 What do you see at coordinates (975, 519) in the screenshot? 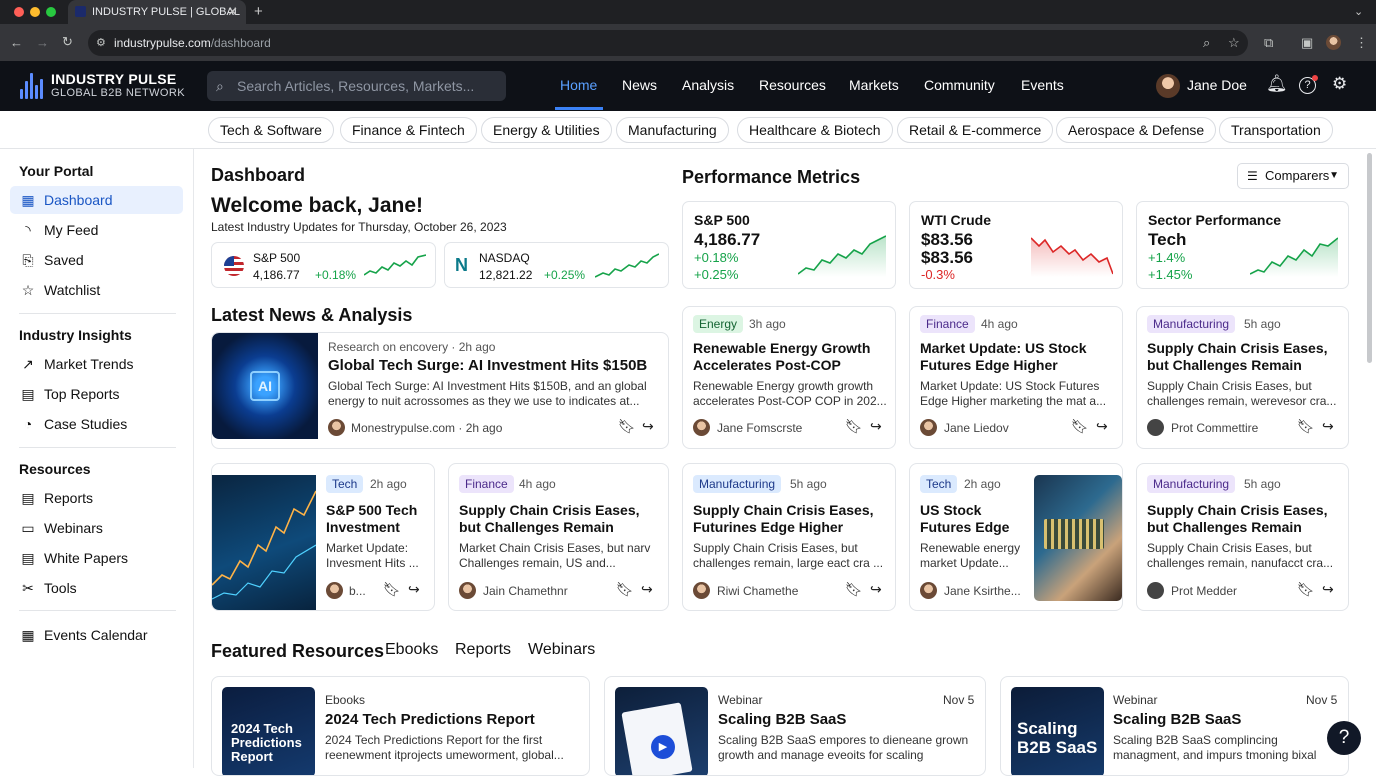
I see `news-title: US Stock Futures Edge` at bounding box center [975, 519].